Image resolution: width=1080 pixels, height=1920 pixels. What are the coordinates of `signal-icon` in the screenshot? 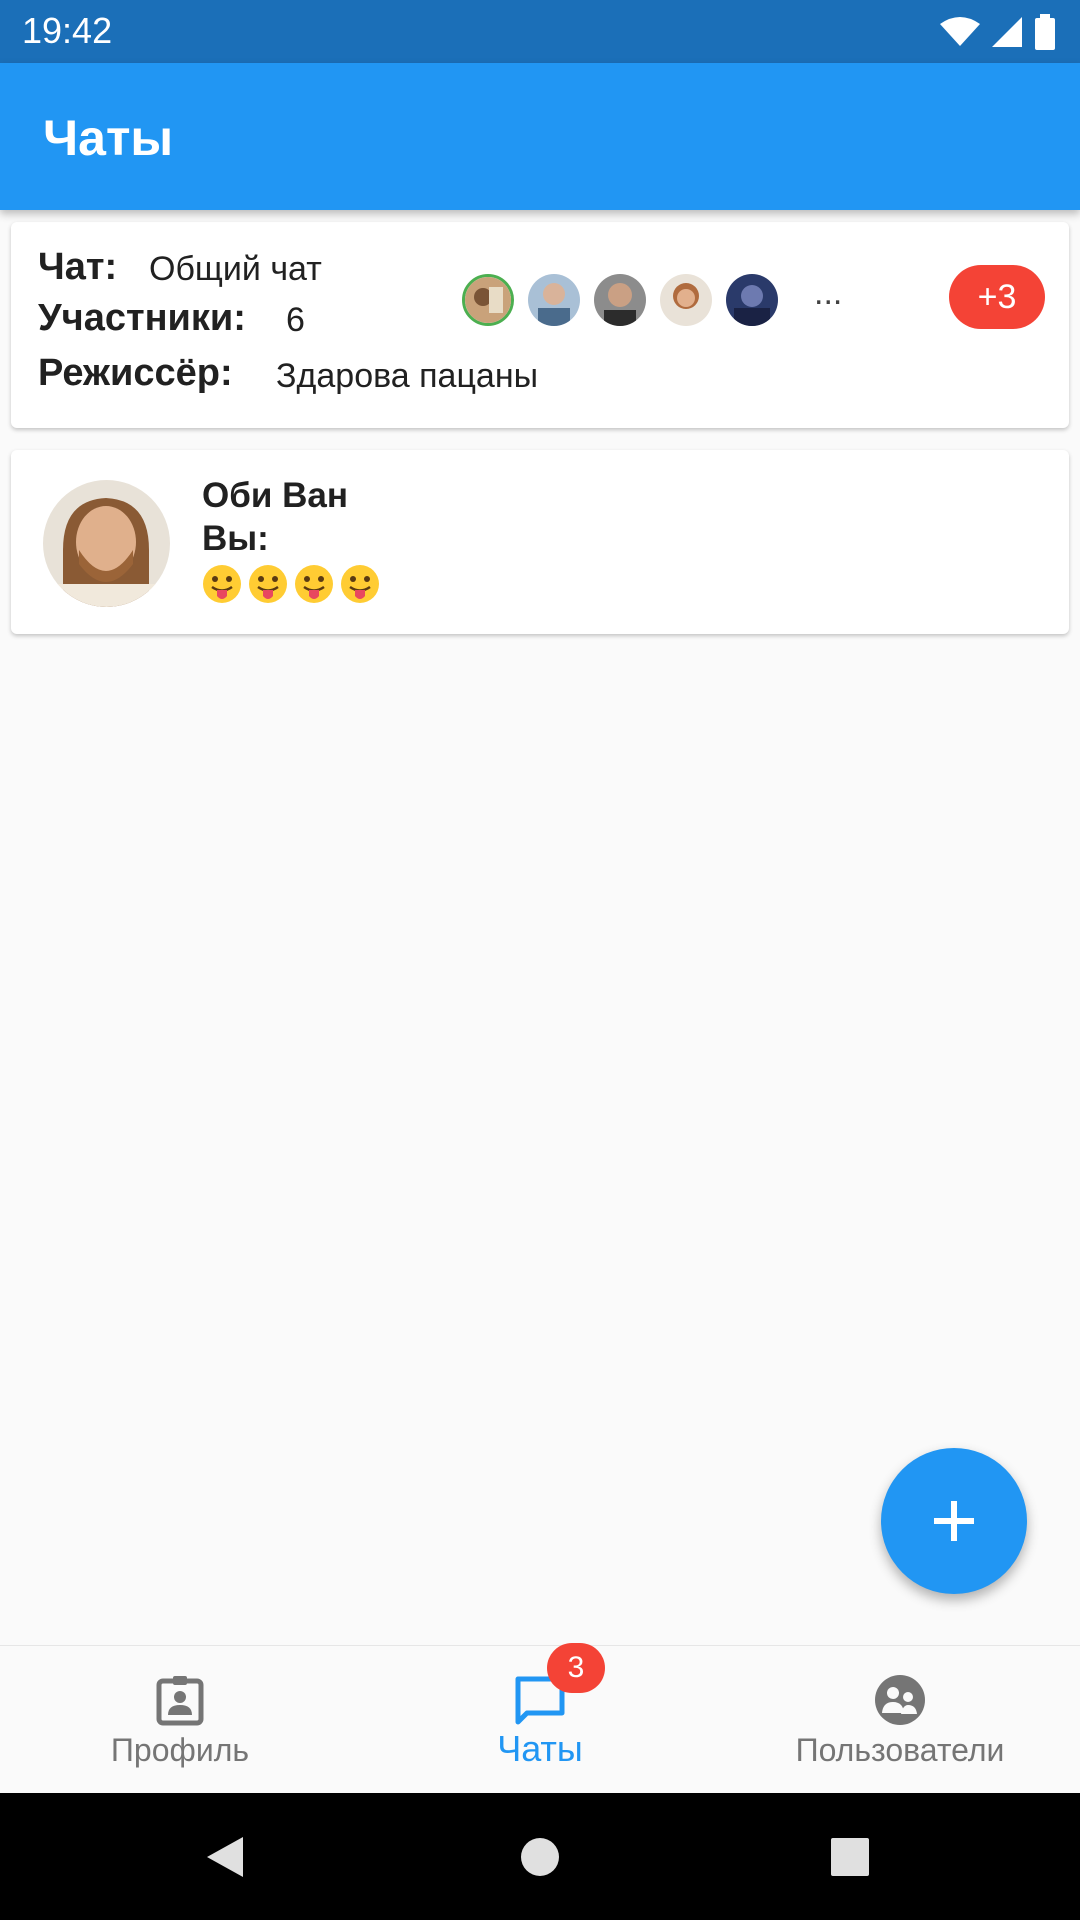 It's located at (1007, 32).